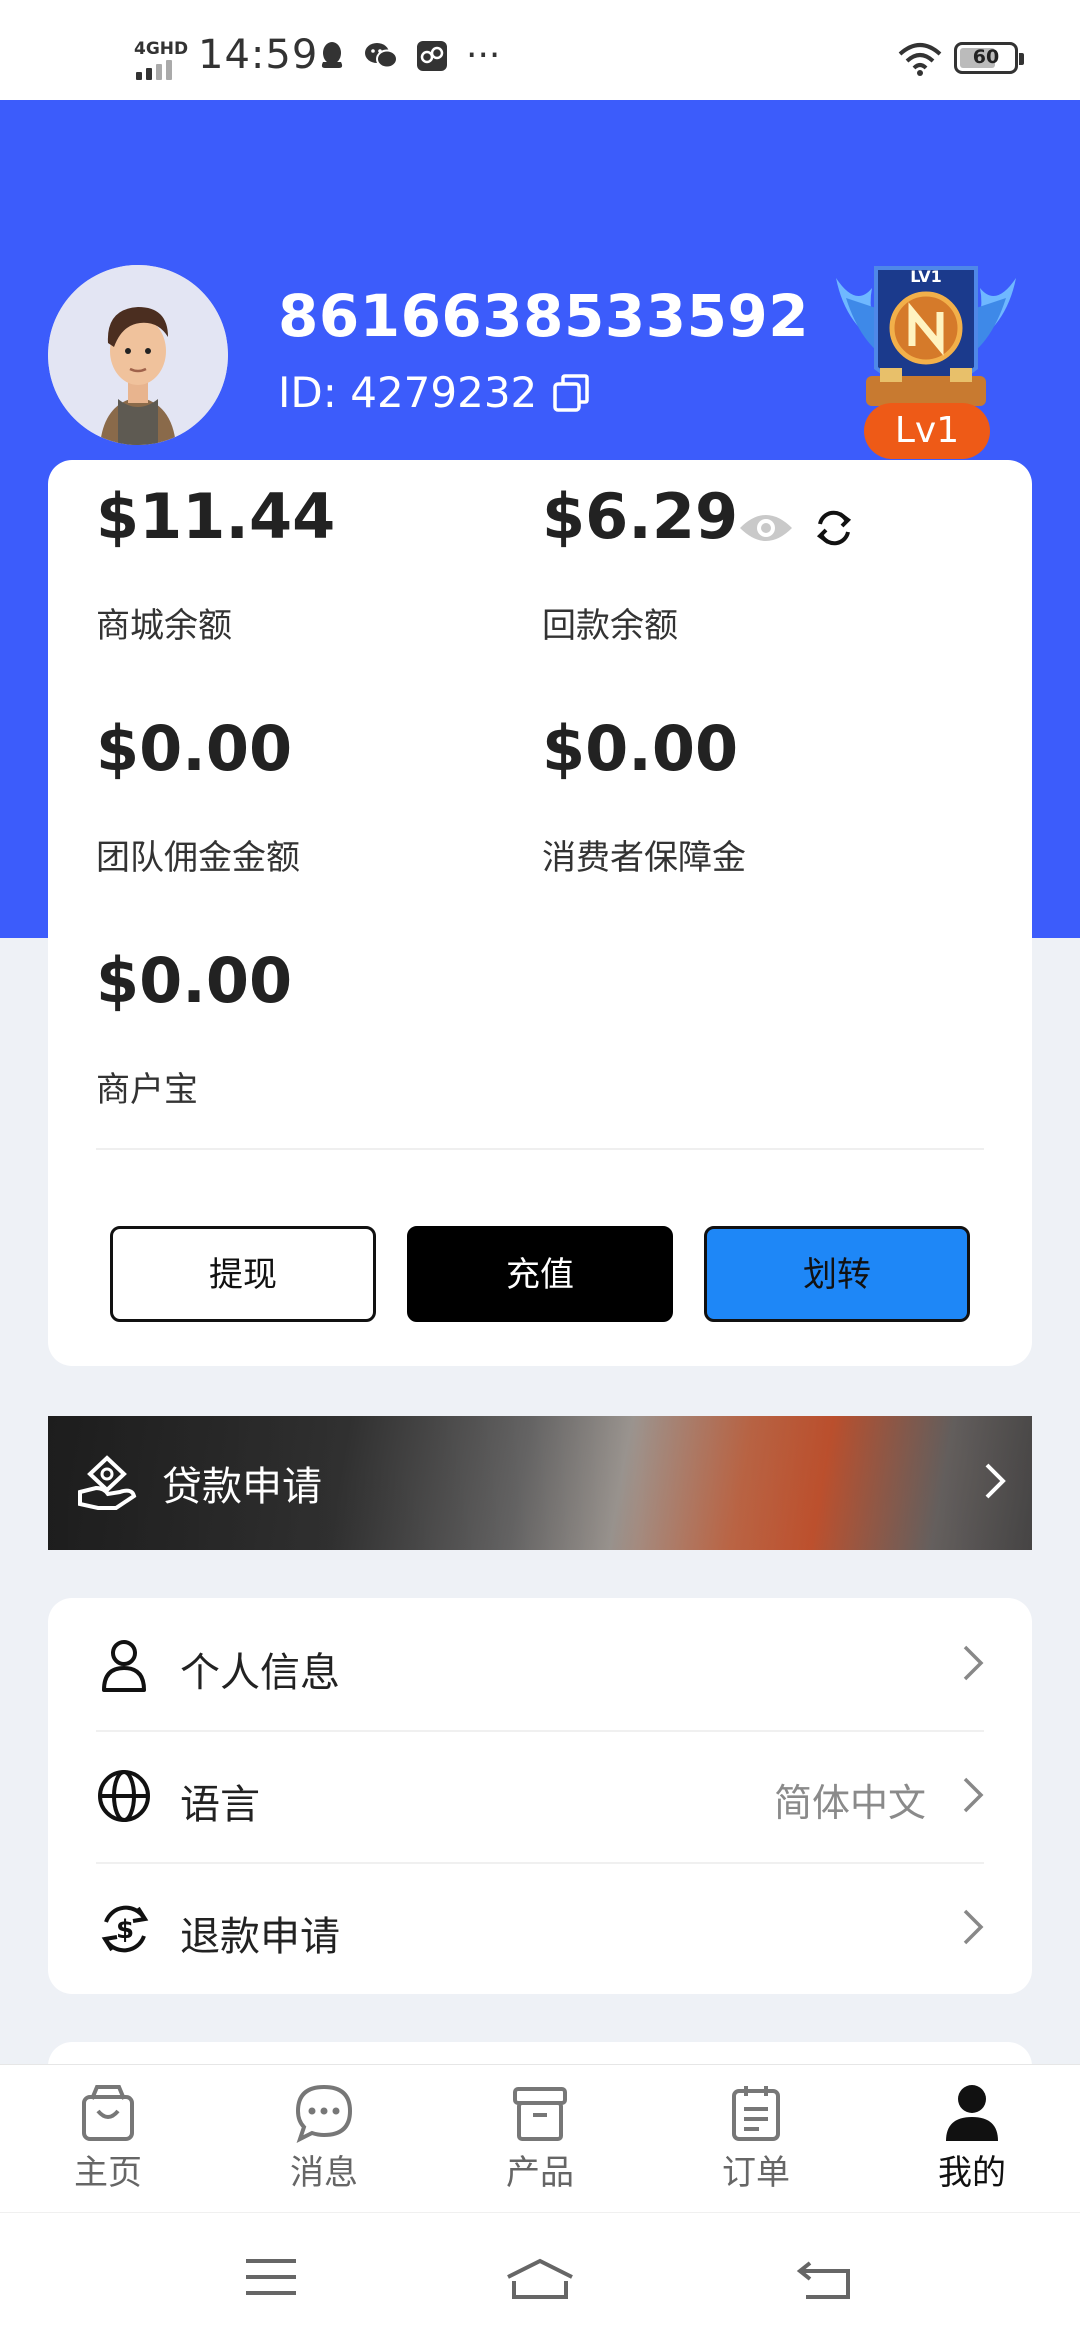  What do you see at coordinates (194, 980) in the screenshot?
I see `merchant-amount: $0.00` at bounding box center [194, 980].